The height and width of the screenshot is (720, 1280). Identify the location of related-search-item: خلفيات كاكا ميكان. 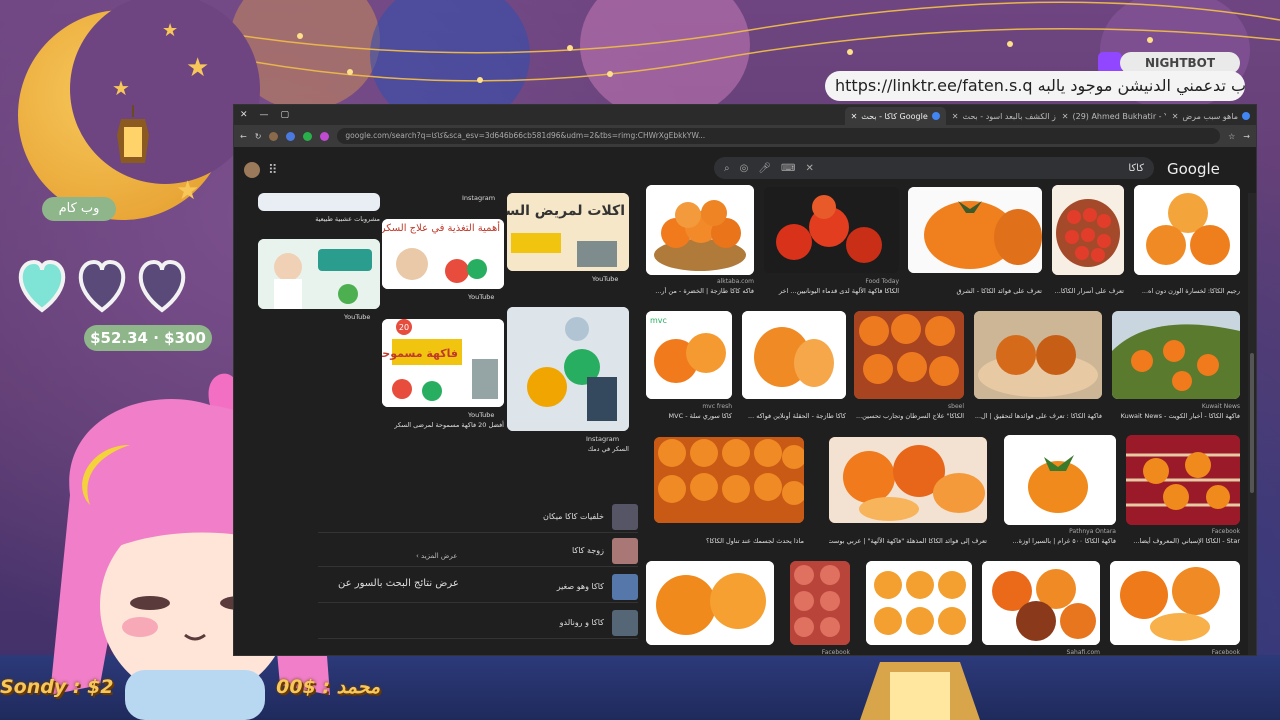
(478, 517).